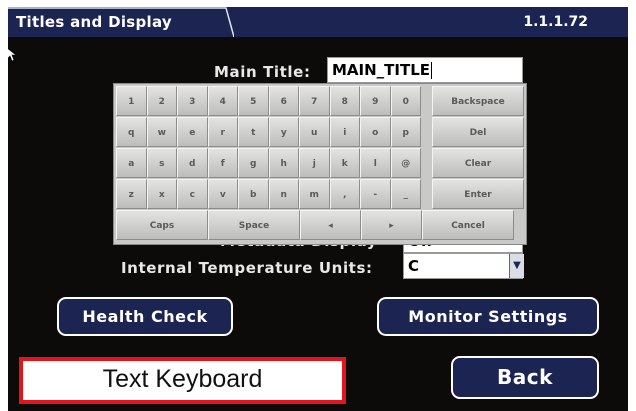  I want to click on key-char: x, so click(161, 194).